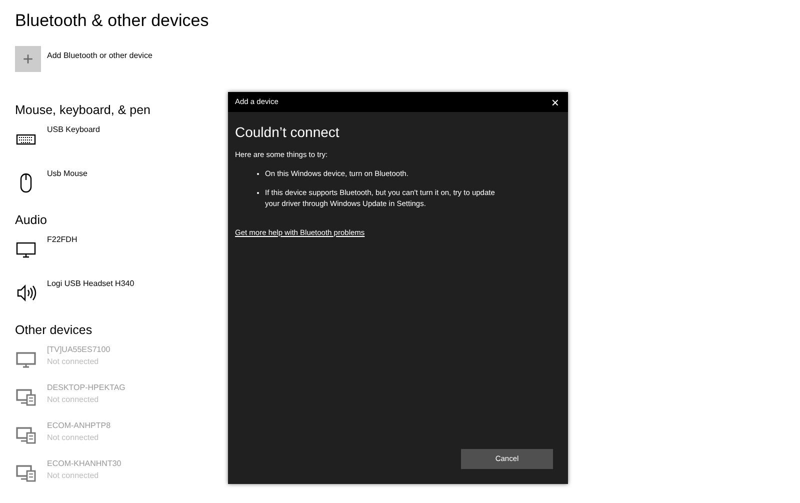 Image resolution: width=800 pixels, height=503 pixels. Describe the element at coordinates (90, 284) in the screenshot. I see `device-name: Logi USB Headset H340` at that location.